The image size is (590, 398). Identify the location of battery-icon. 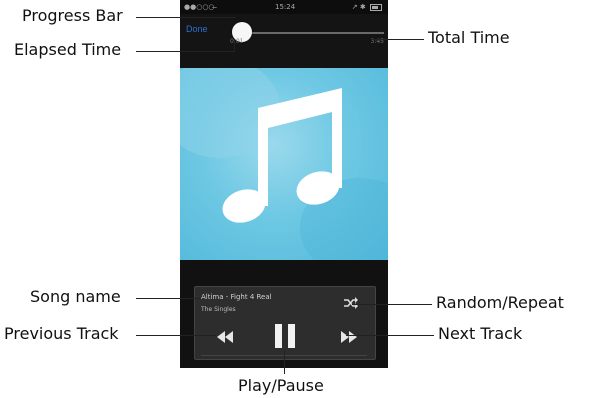
(376, 7).